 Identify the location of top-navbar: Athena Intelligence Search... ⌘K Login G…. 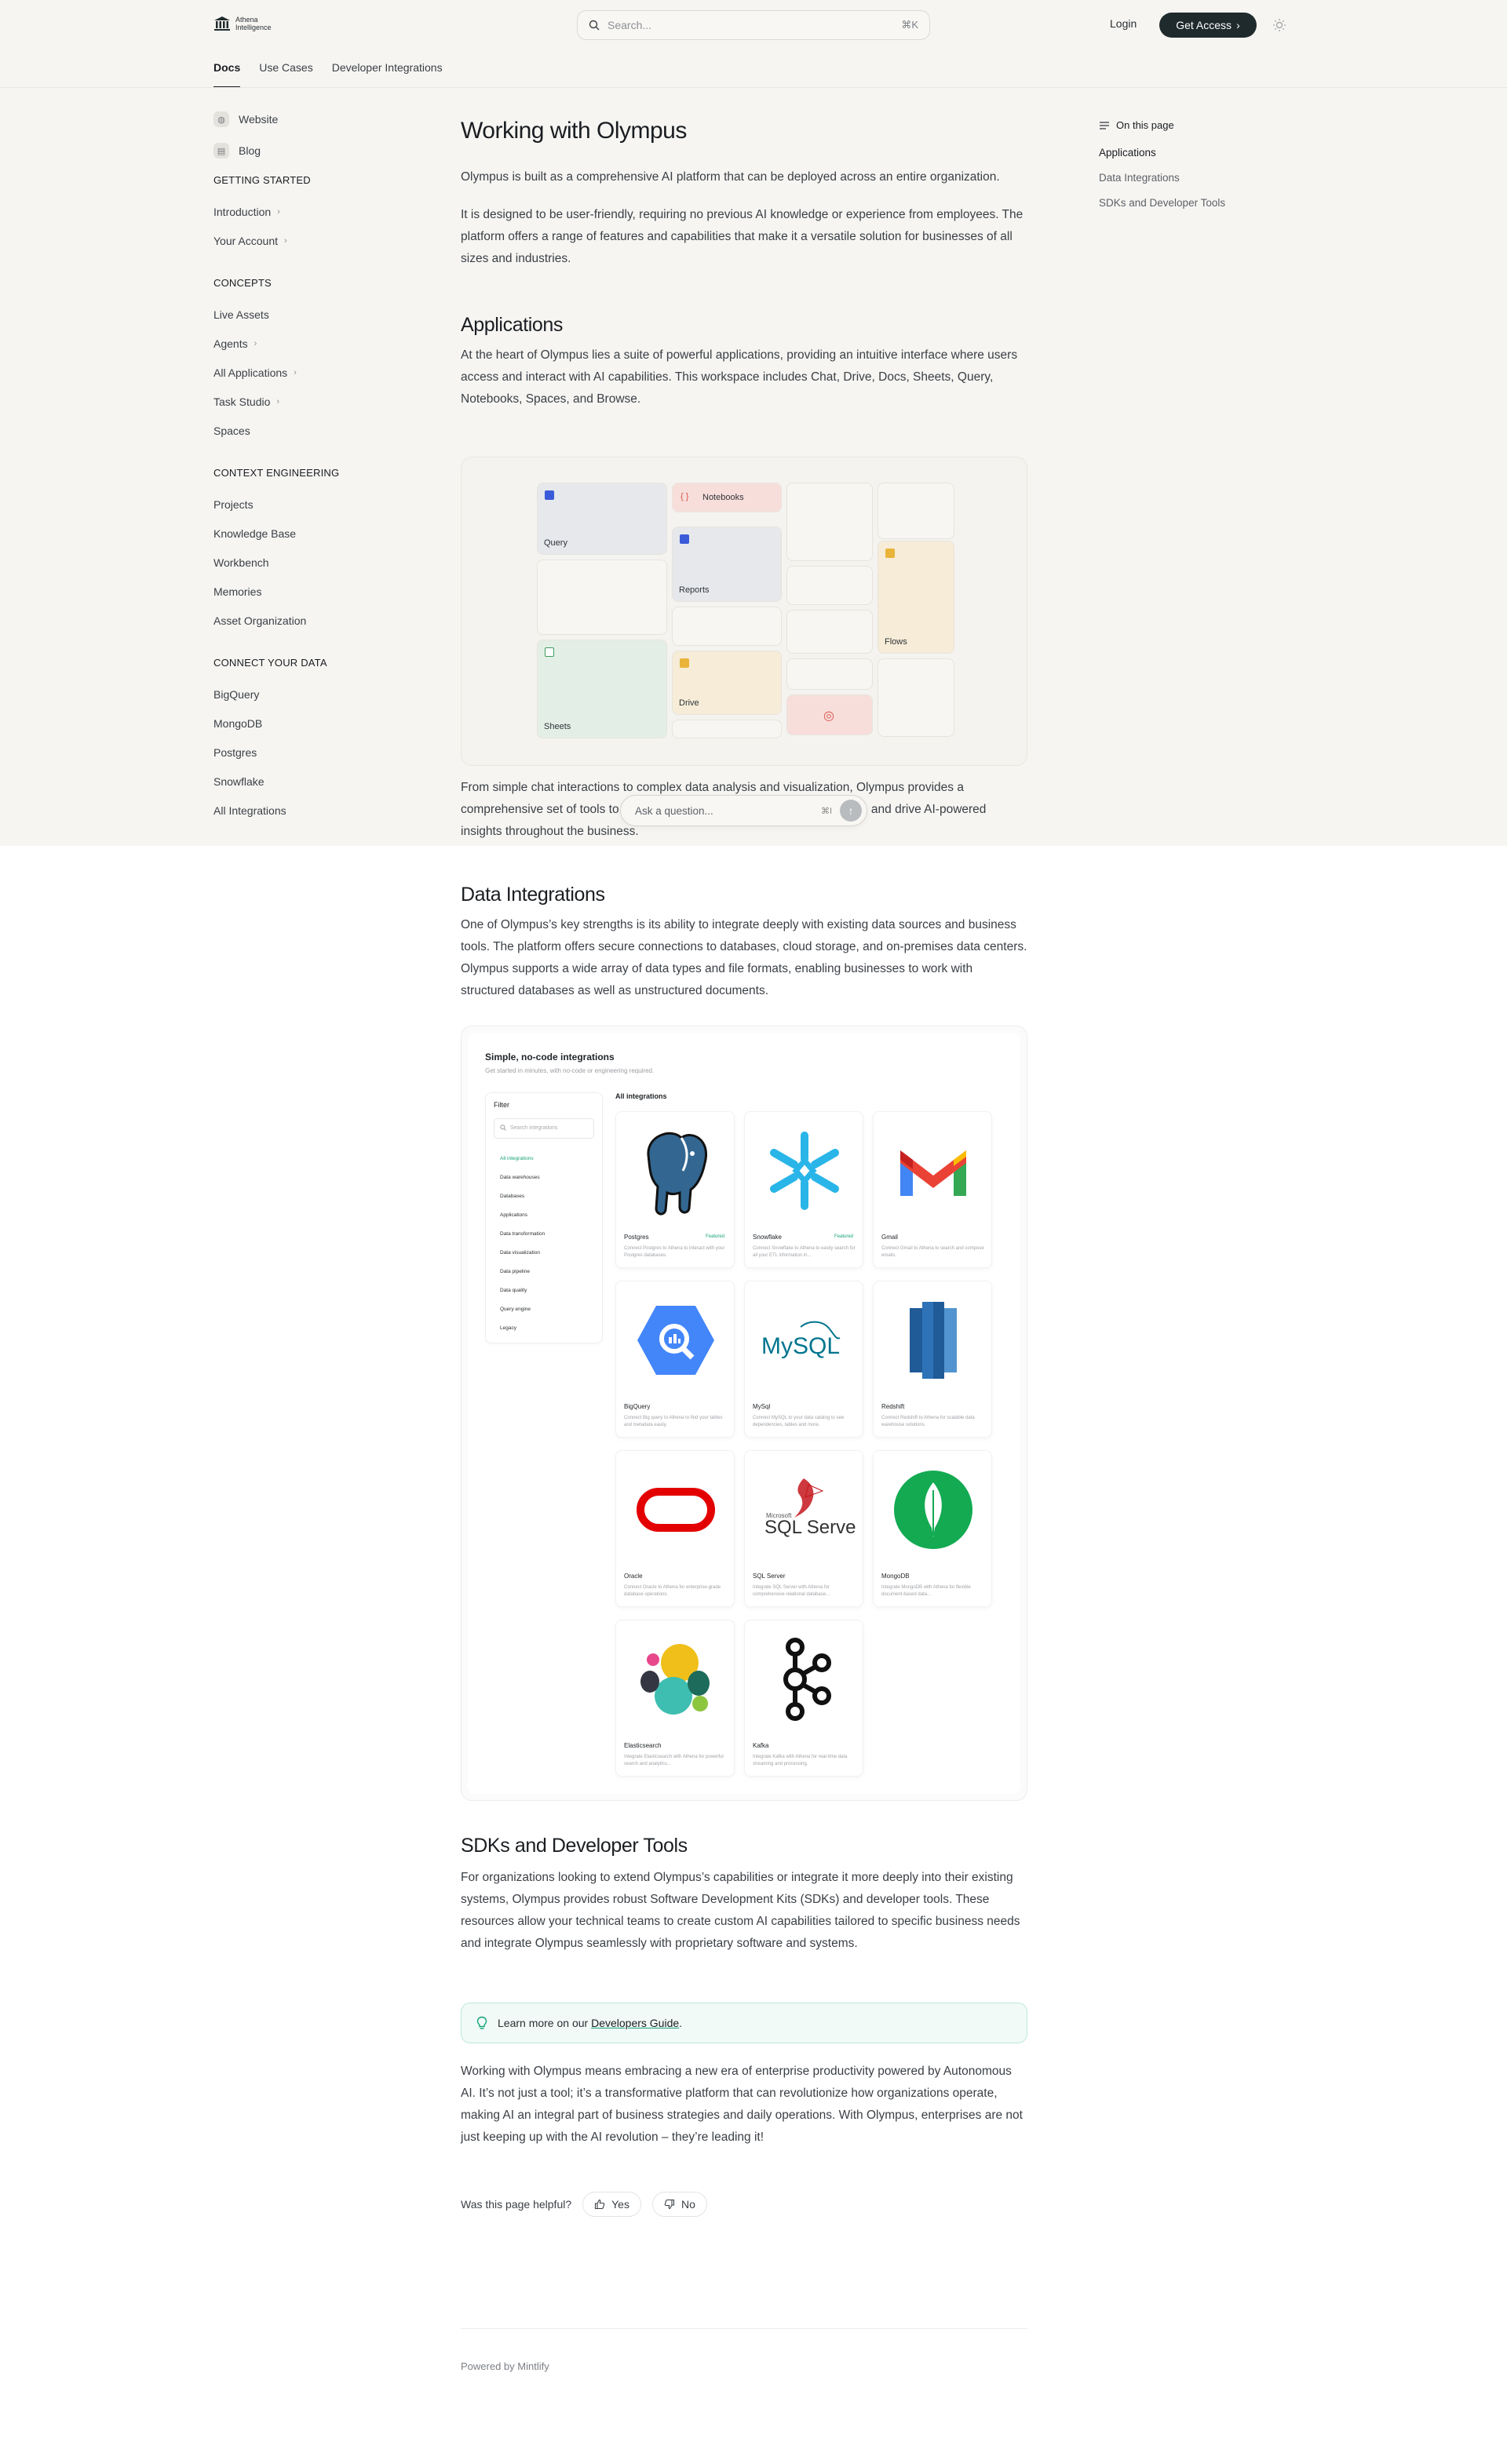
(754, 25).